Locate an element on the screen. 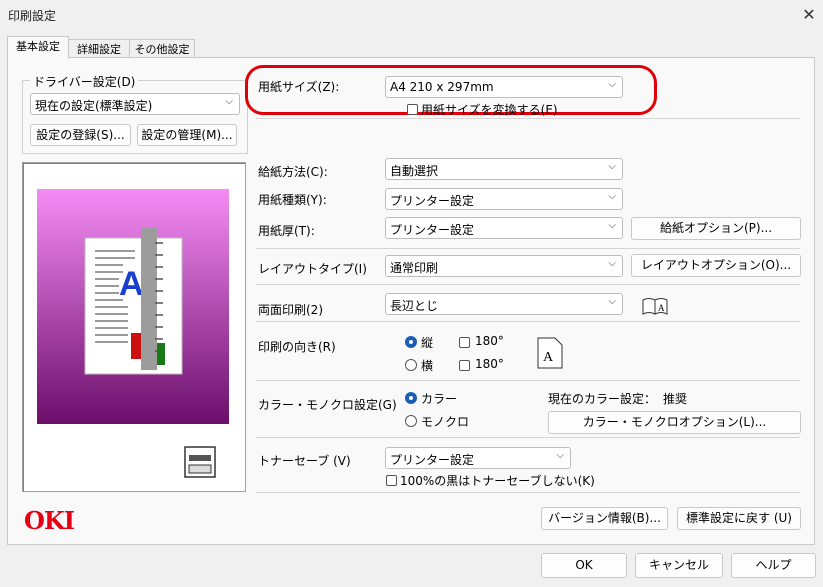 Image resolution: width=823 pixels, height=587 pixels. rotate-180-portrait-label: 180° is located at coordinates (489, 341).